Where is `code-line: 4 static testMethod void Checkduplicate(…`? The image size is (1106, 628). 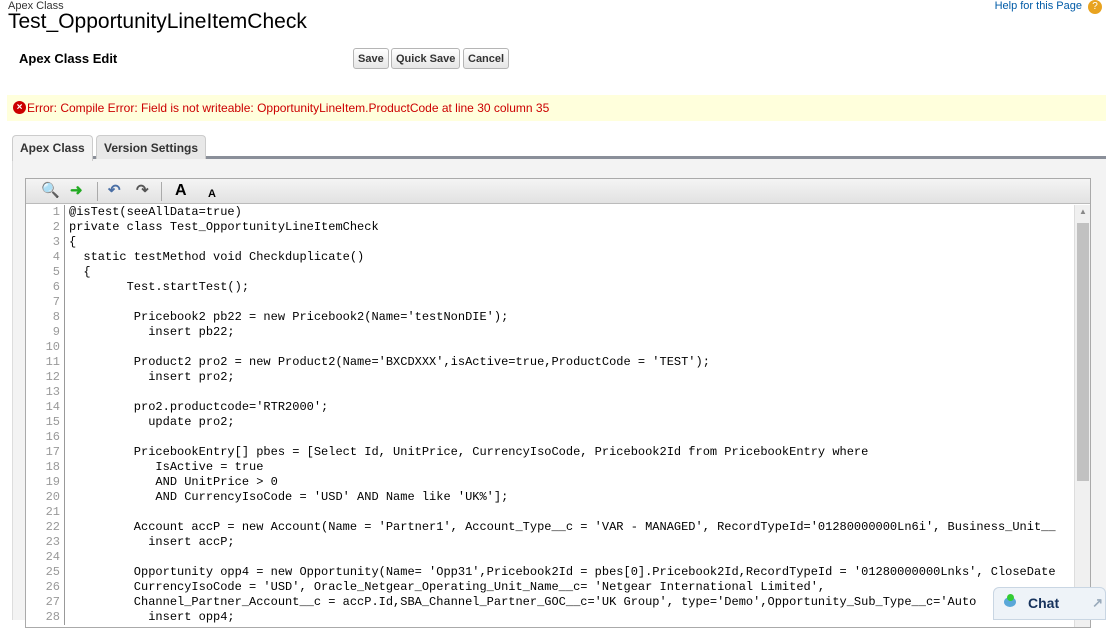 code-line: 4 static testMethod void Checkduplicate(… is located at coordinates (550, 257).